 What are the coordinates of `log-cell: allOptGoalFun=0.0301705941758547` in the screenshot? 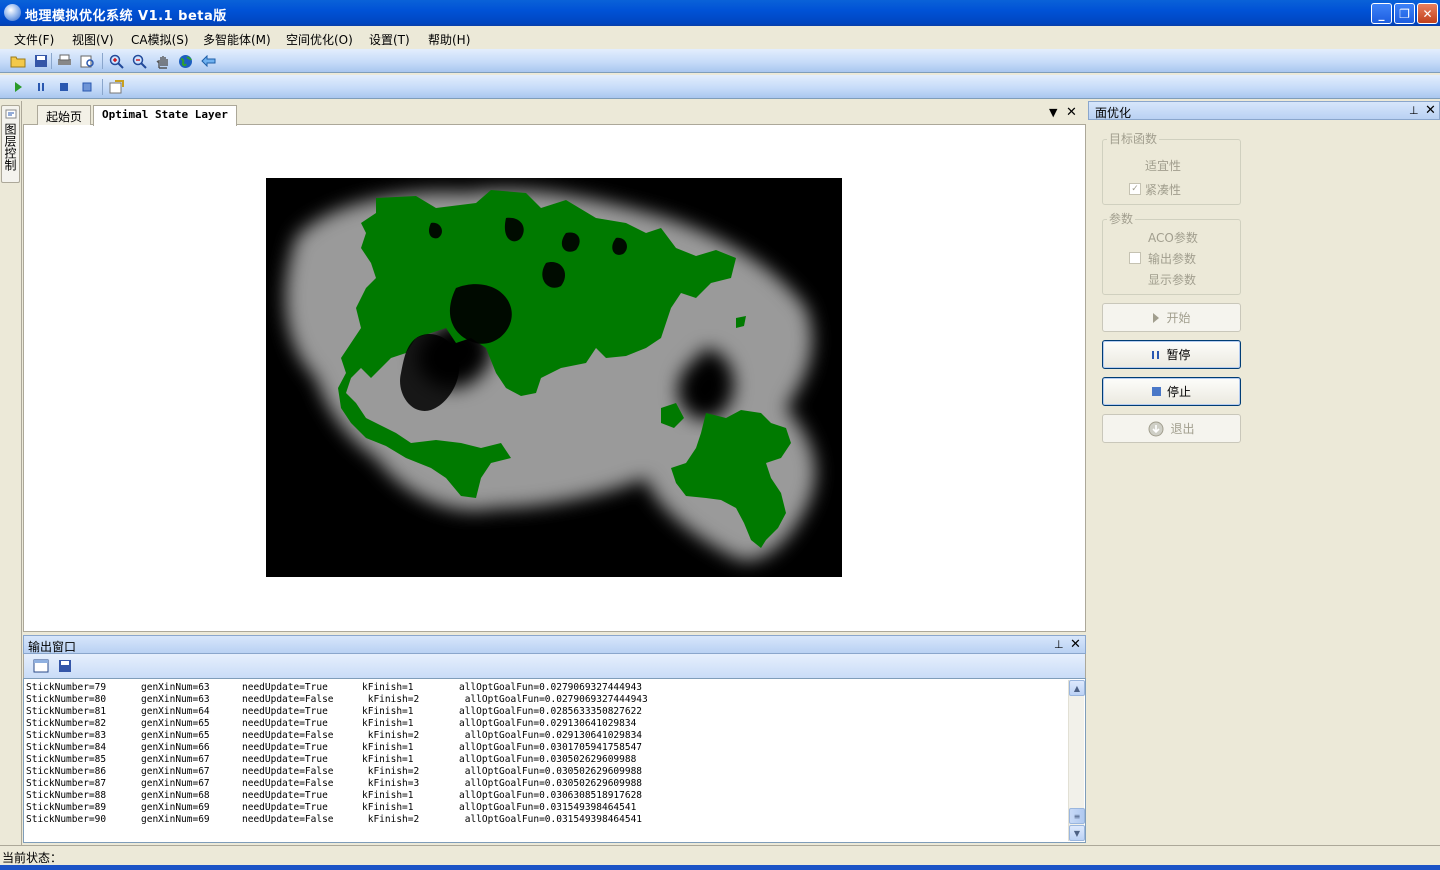 It's located at (551, 747).